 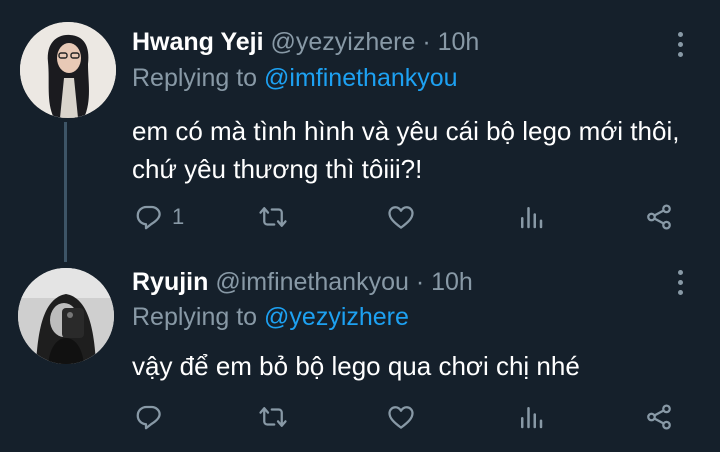 I want to click on replying-to-mention: @yezyizhere, so click(x=336, y=317).